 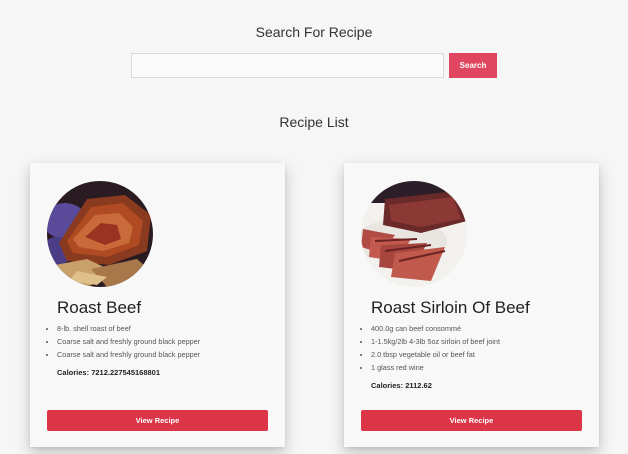 I want to click on calories-text: Calories: 7212.227545168801, so click(x=108, y=372).